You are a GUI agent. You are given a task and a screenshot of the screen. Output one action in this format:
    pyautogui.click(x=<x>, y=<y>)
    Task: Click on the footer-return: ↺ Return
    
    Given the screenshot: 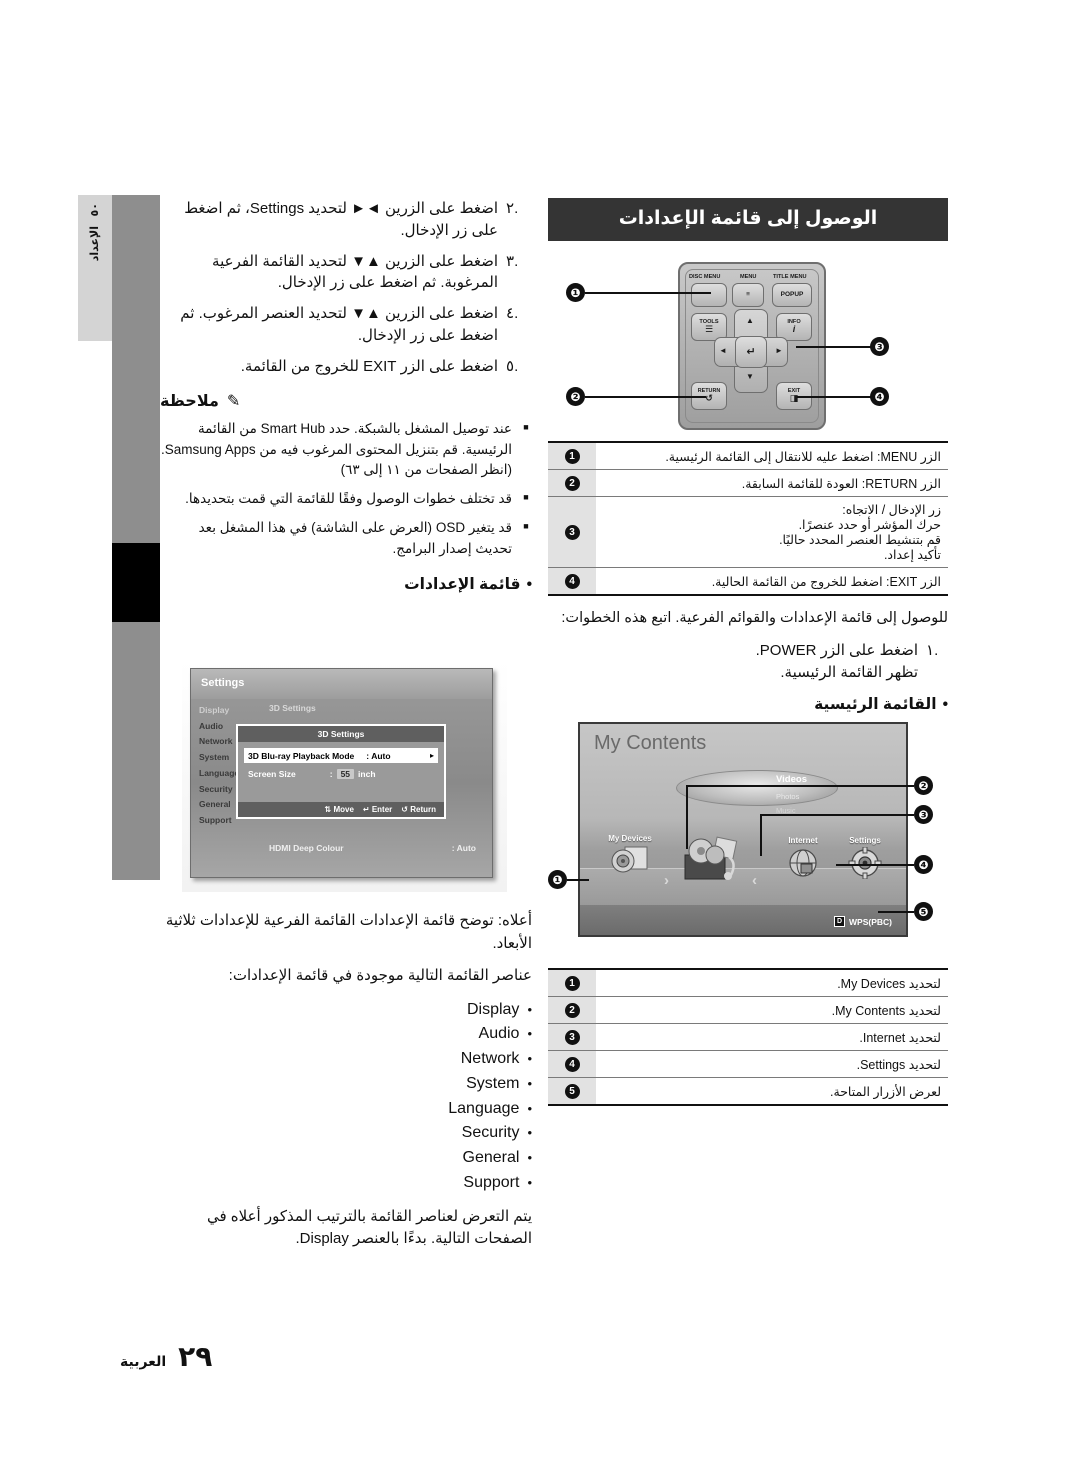 What is the action you would take?
    pyautogui.click(x=418, y=809)
    